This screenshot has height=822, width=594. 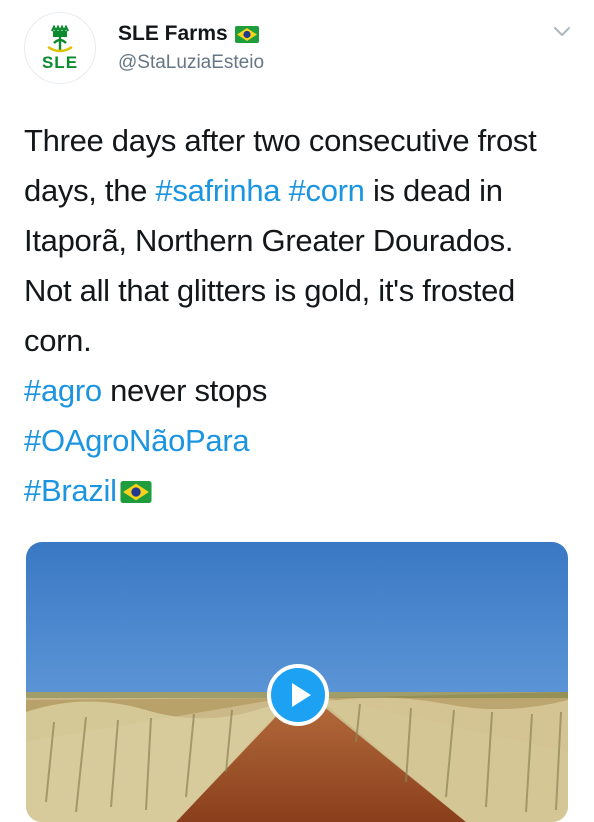 I want to click on account-handle: @StaLuziaEsteio, so click(x=191, y=63).